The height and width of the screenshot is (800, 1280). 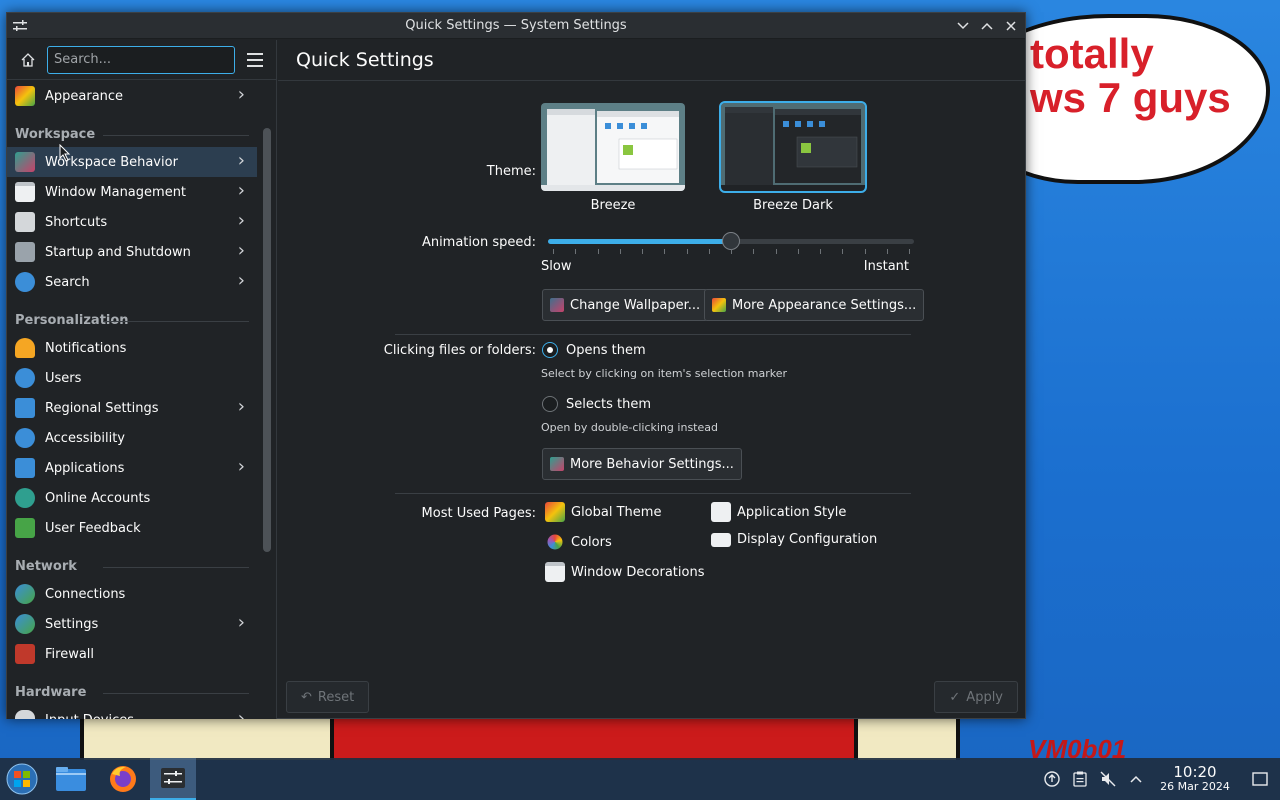 I want to click on network-settings-icon, so click(x=25, y=624).